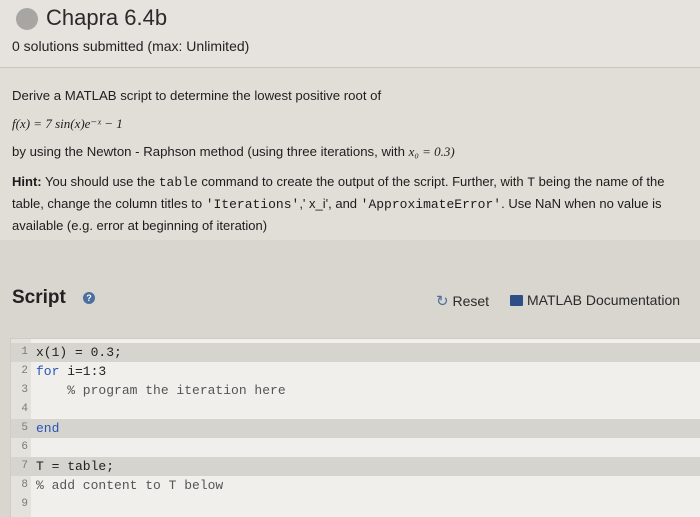  I want to click on docs-label: MATLAB Documentation, so click(604, 300).